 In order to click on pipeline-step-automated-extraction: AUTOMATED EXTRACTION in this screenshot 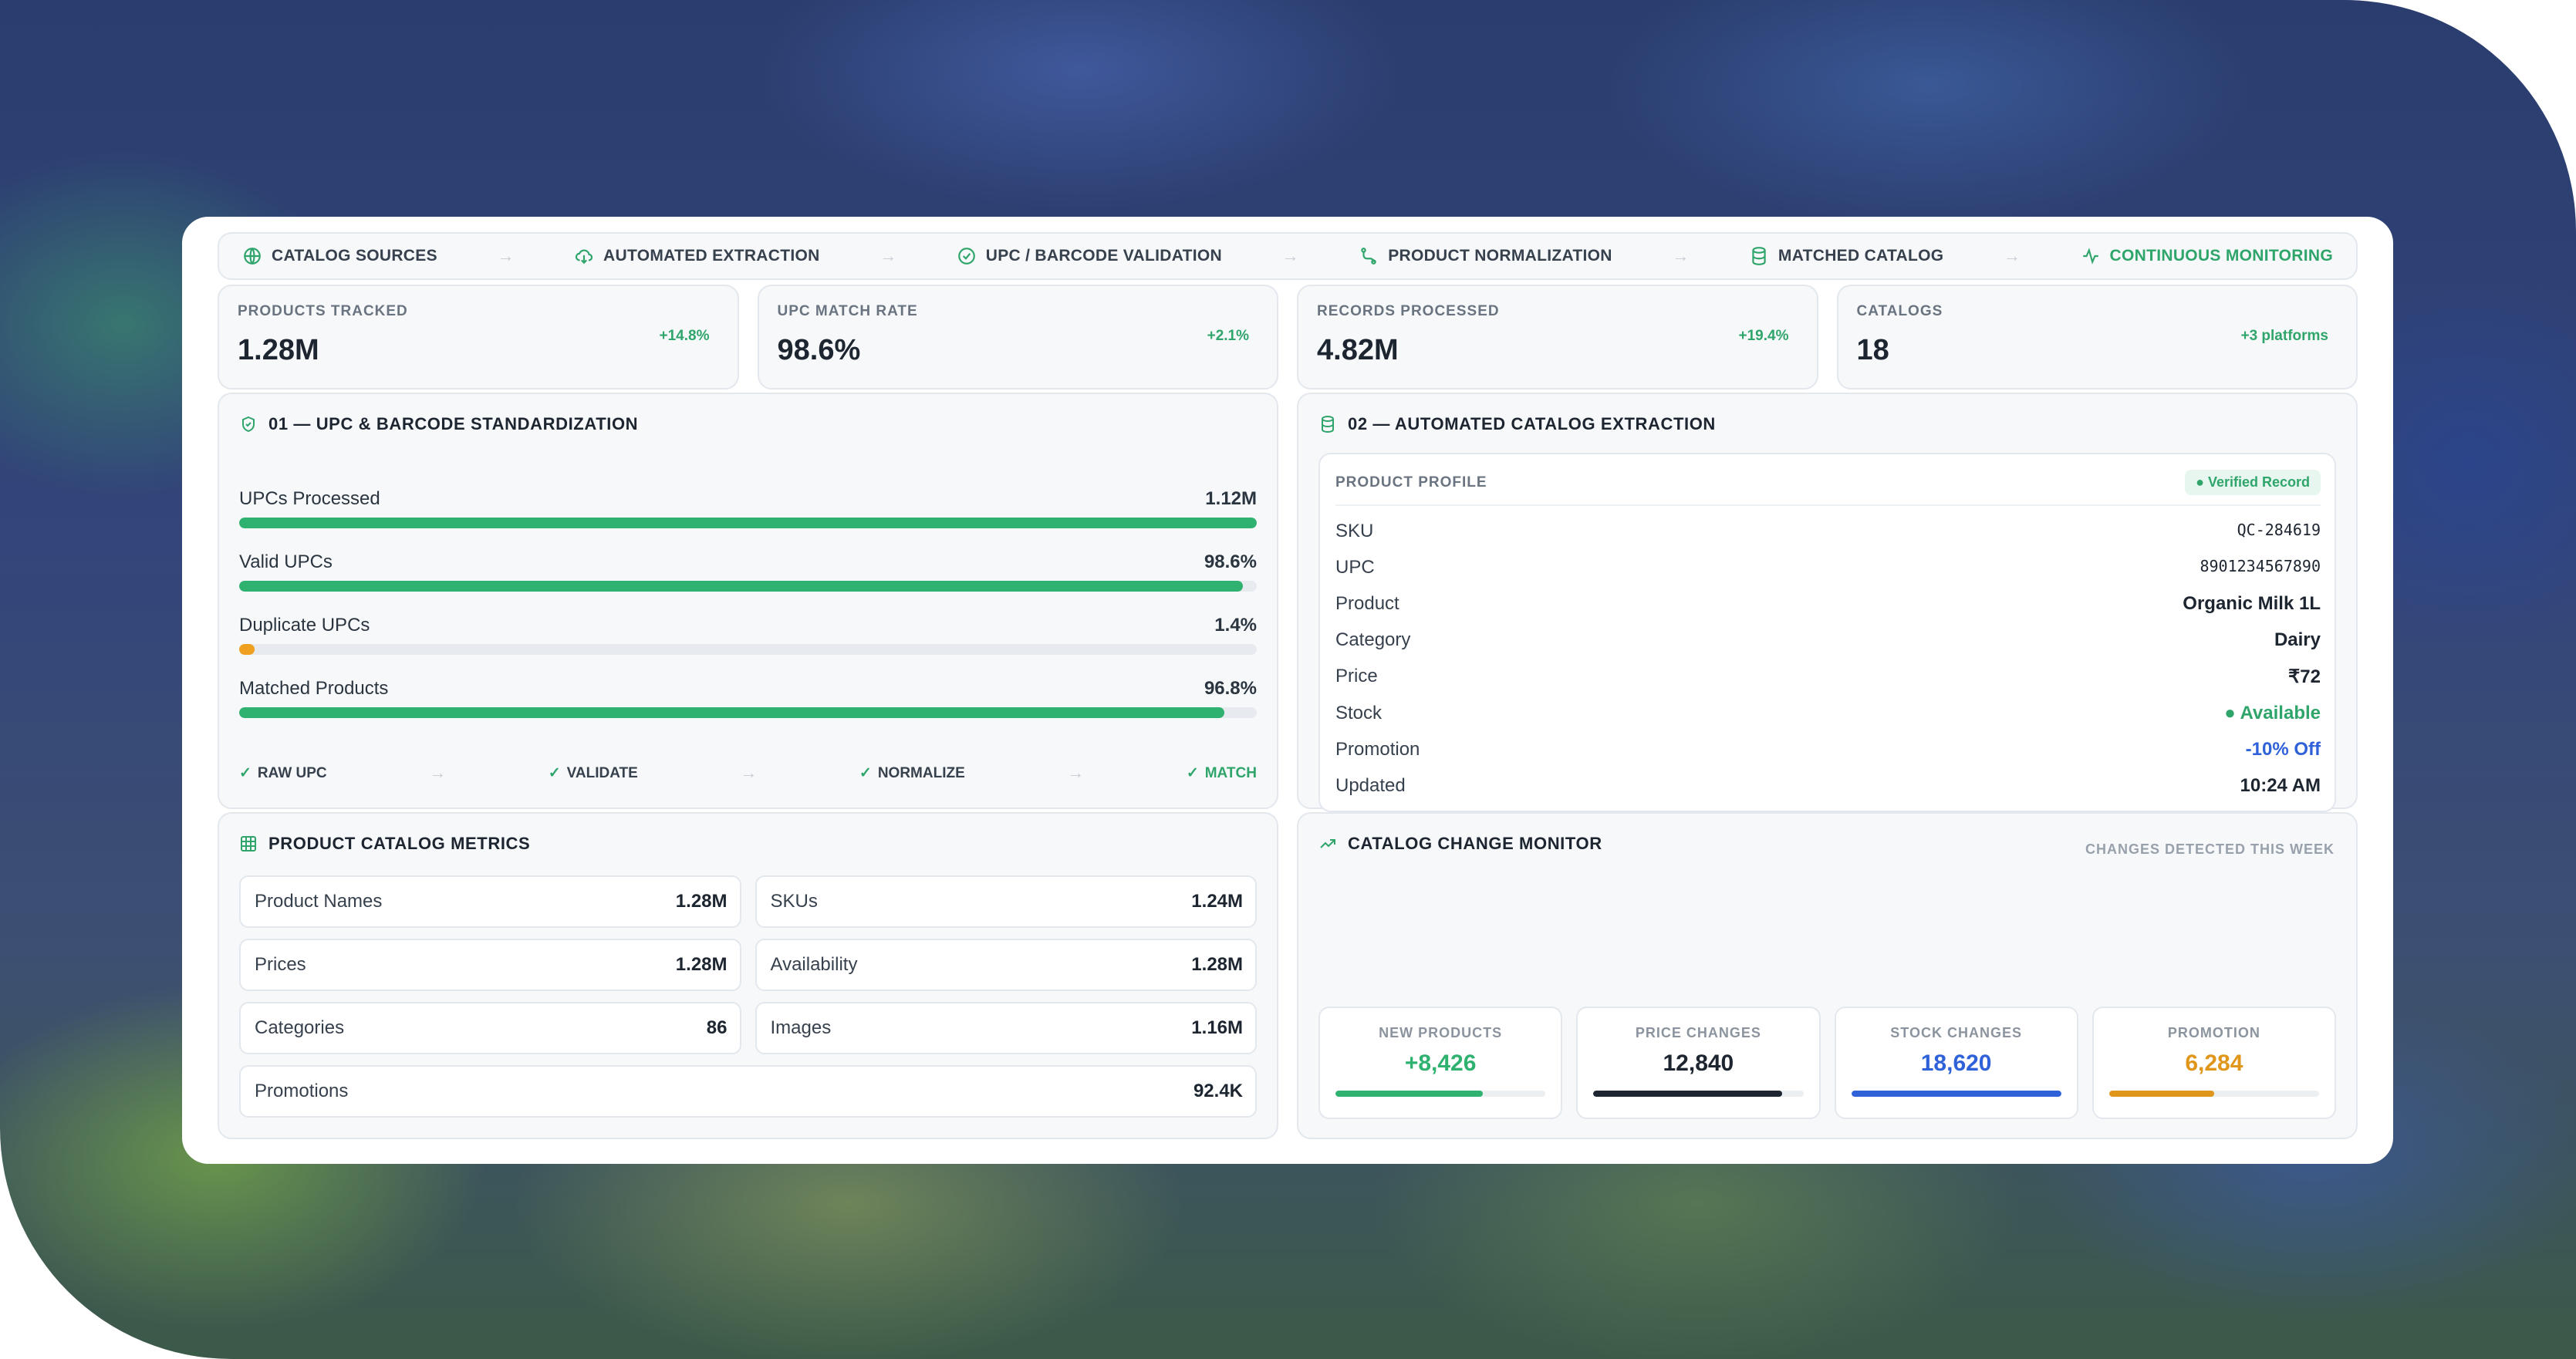, I will do `click(697, 256)`.